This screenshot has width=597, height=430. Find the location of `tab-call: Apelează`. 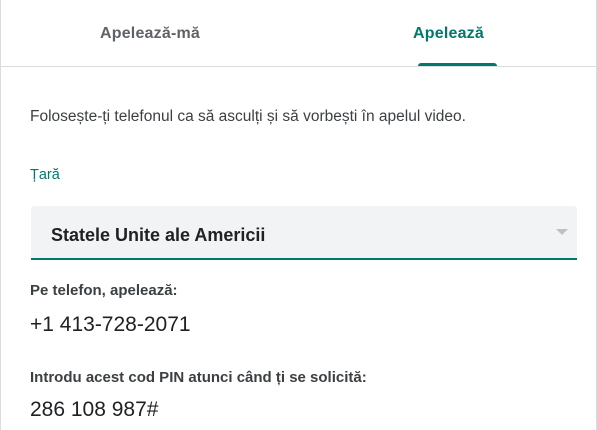

tab-call: Apelează is located at coordinates (448, 33).